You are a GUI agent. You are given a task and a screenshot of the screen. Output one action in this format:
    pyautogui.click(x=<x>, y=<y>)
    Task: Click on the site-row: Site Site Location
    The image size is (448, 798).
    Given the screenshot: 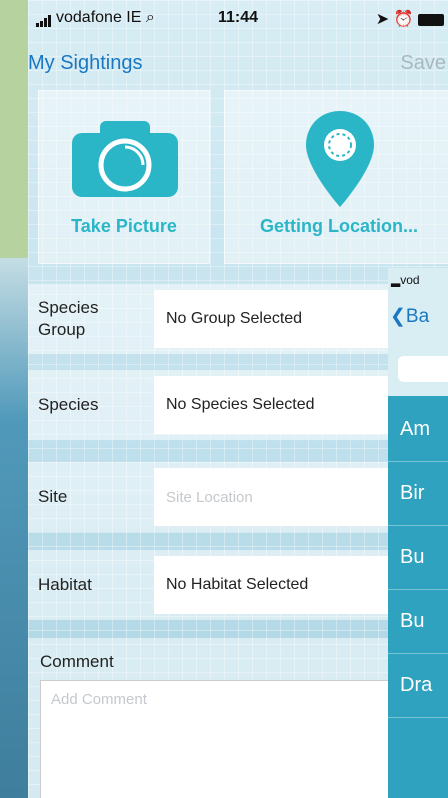 What is the action you would take?
    pyautogui.click(x=238, y=497)
    